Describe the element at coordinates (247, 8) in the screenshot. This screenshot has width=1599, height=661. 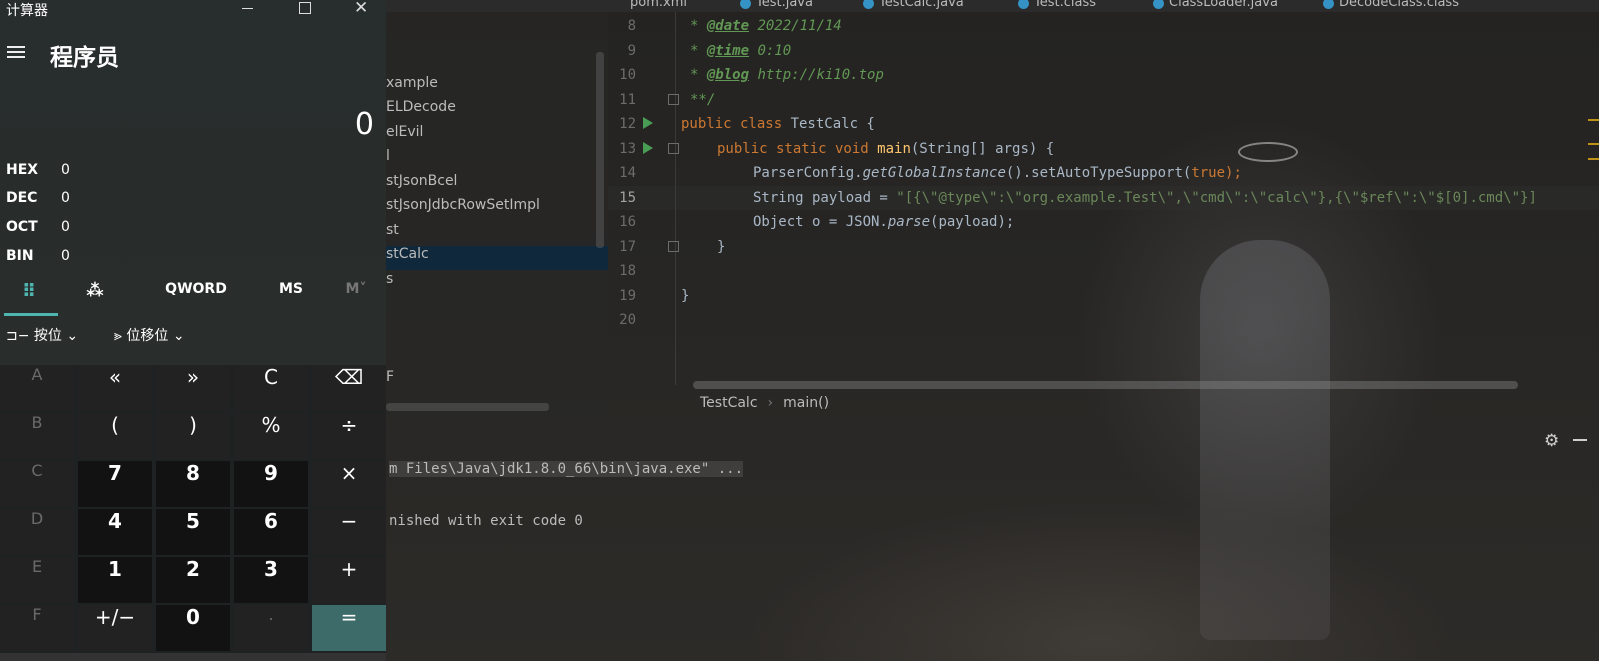
I see `minimize-icon` at that location.